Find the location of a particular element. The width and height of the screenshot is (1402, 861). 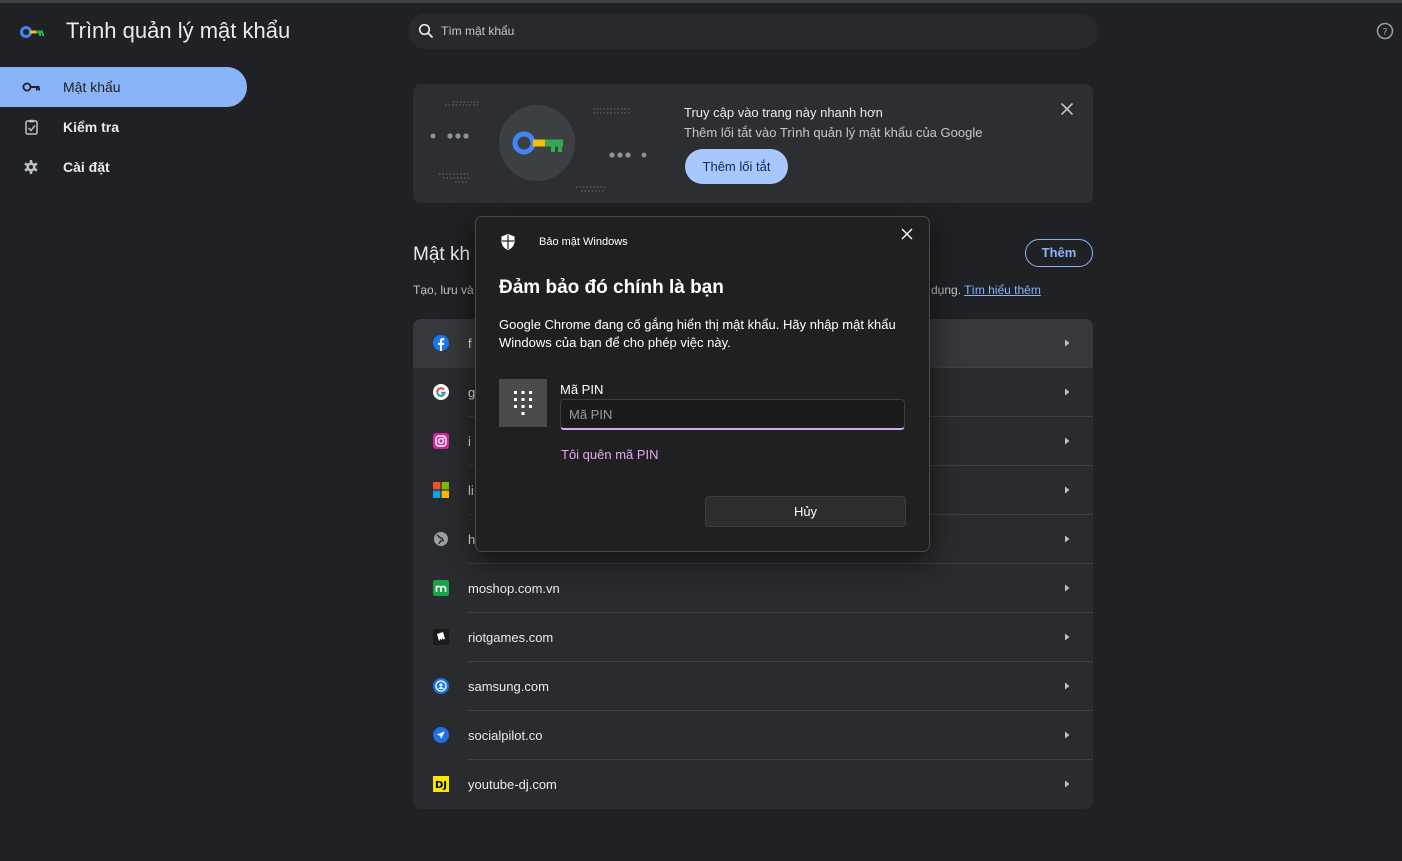

help-icon: ? is located at coordinates (1385, 31).